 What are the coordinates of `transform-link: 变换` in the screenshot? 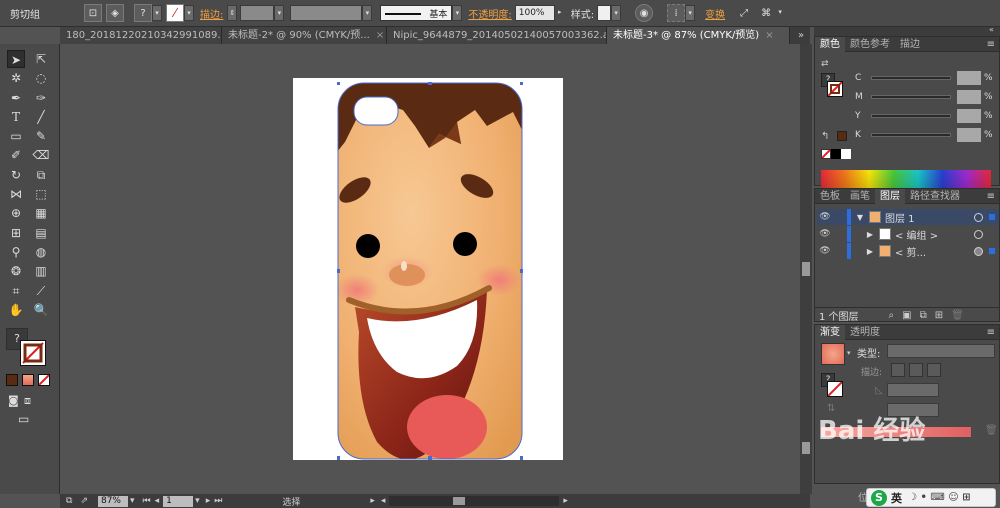 It's located at (715, 13).